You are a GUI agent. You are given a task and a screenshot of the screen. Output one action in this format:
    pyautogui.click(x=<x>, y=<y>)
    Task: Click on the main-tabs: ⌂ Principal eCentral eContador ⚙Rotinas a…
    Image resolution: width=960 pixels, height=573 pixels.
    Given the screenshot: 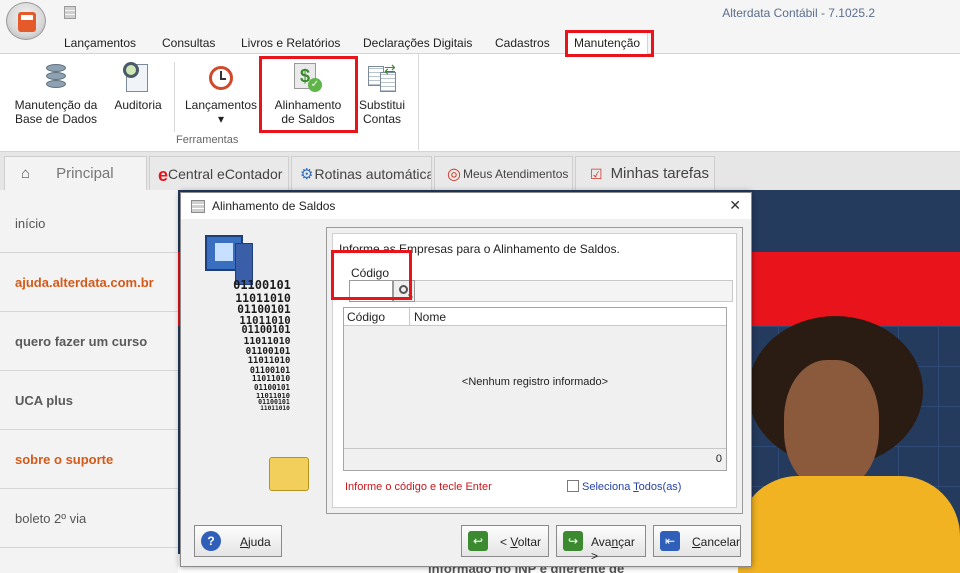 What is the action you would take?
    pyautogui.click(x=480, y=171)
    